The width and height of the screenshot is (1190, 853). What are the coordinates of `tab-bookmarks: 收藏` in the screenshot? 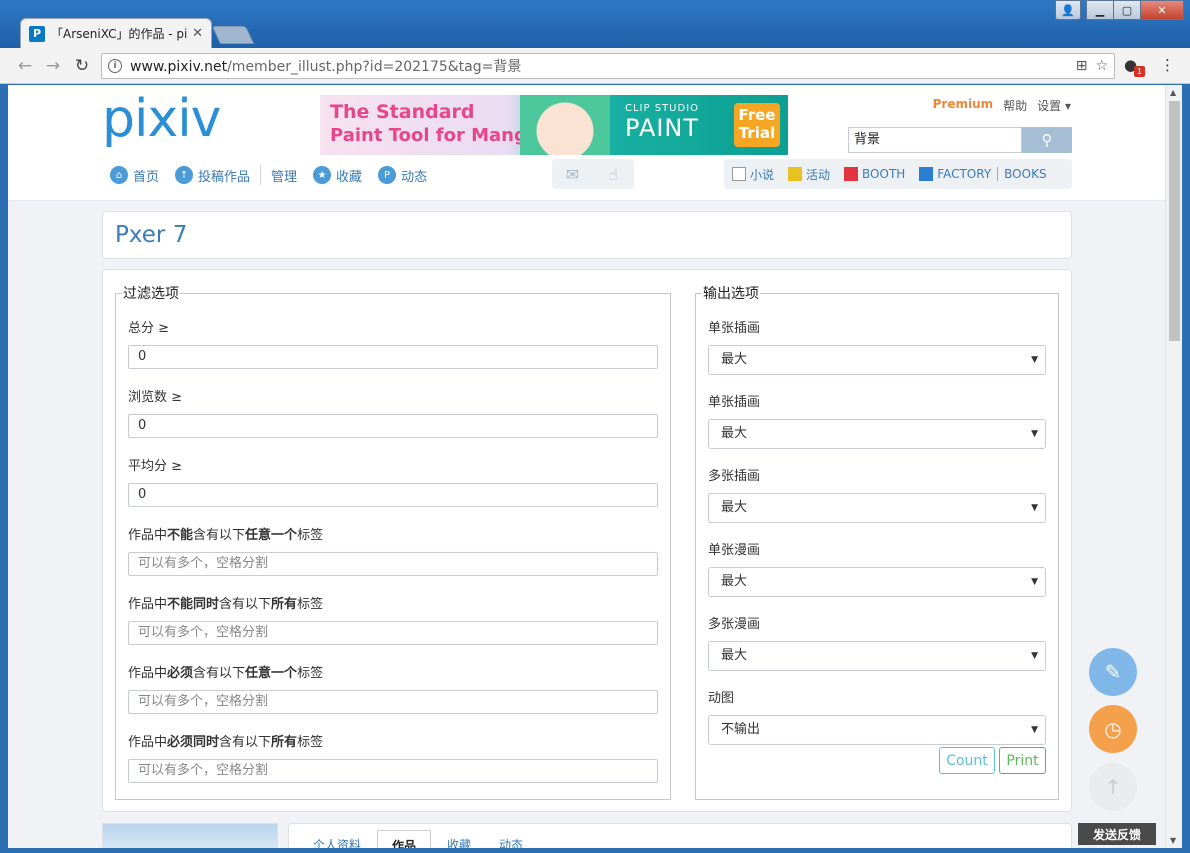 It's located at (459, 842).